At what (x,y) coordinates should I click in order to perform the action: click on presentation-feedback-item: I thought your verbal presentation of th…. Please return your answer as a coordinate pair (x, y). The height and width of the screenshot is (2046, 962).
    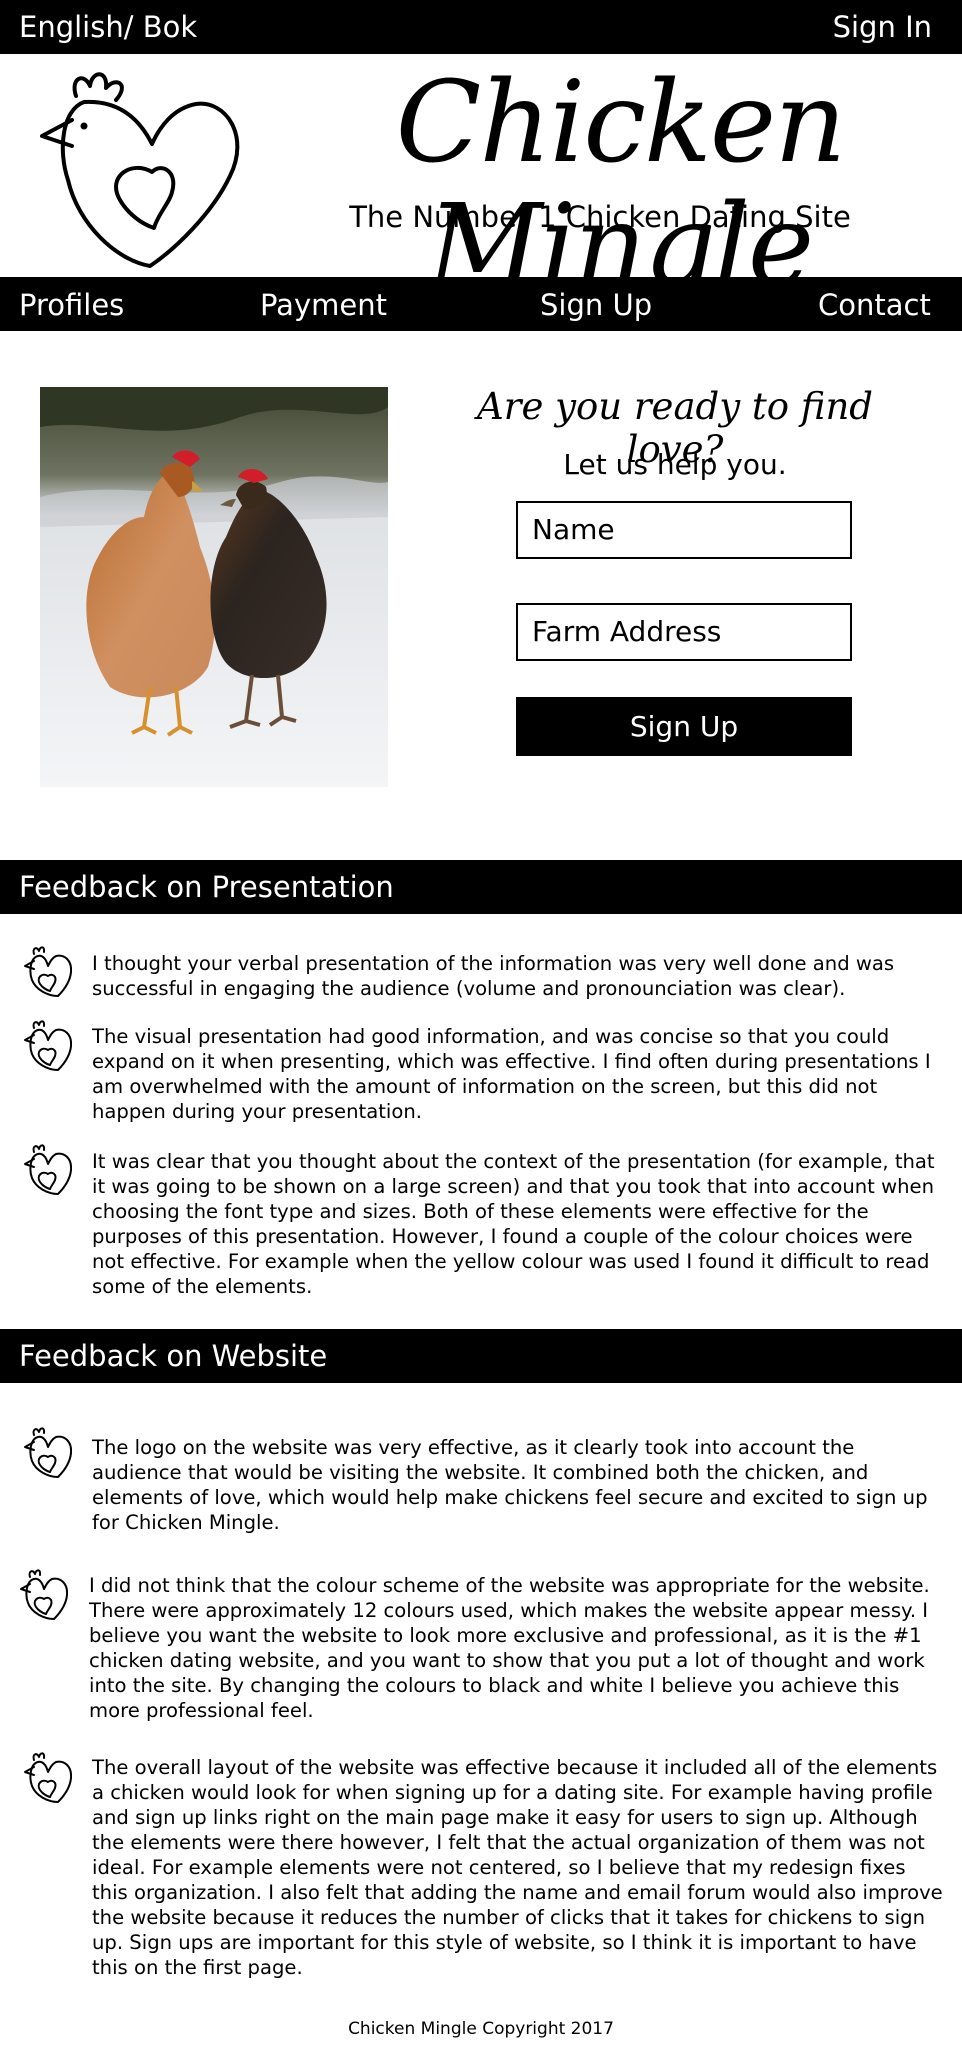
    Looking at the image, I should click on (493, 976).